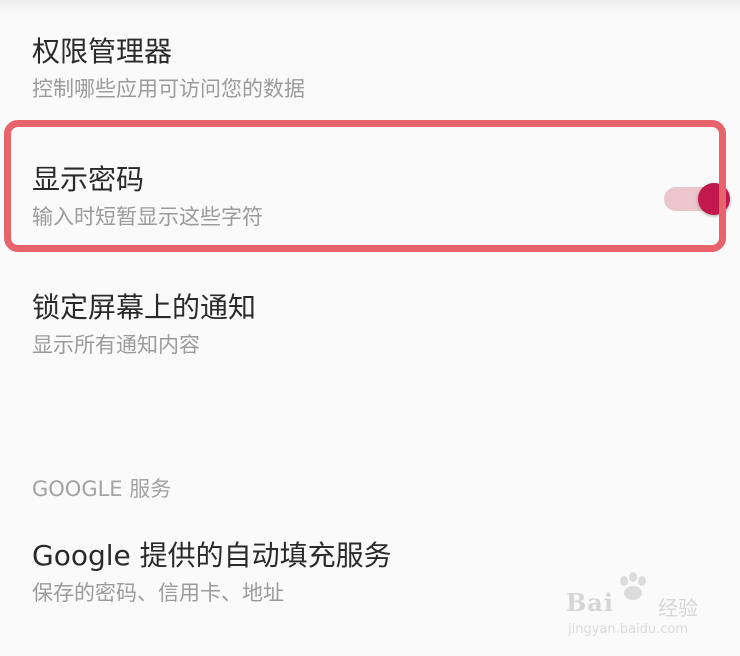  What do you see at coordinates (678, 608) in the screenshot?
I see `watermark-brand-suffix: 经验` at bounding box center [678, 608].